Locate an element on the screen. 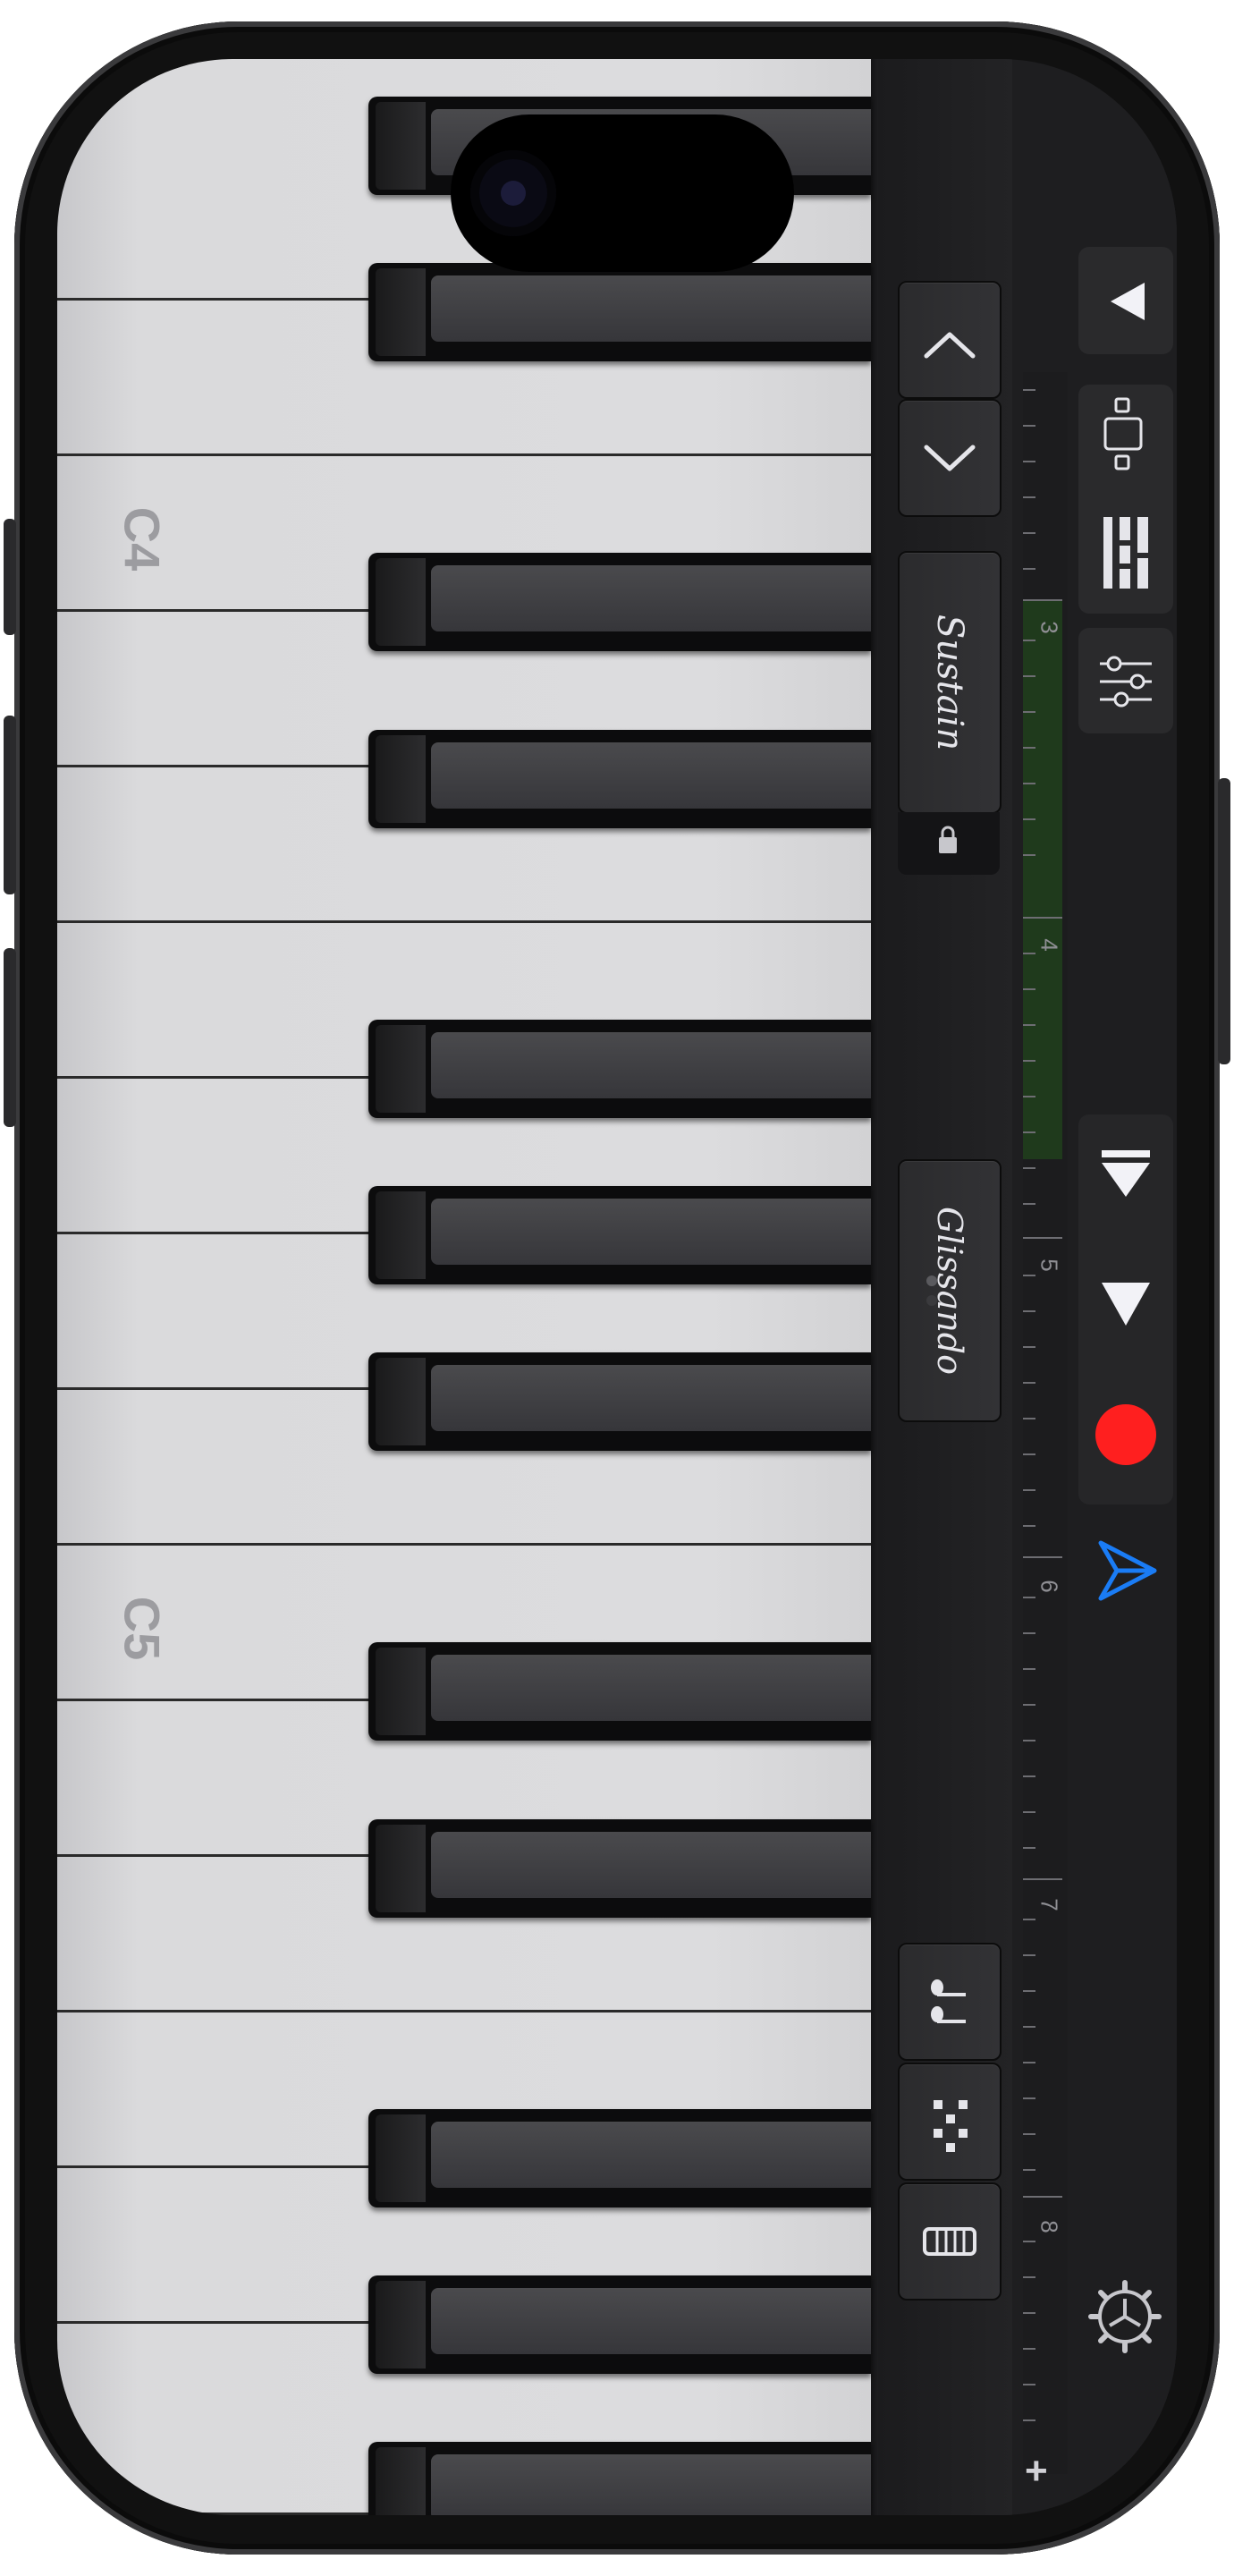  record-icon is located at coordinates (1125, 1434).